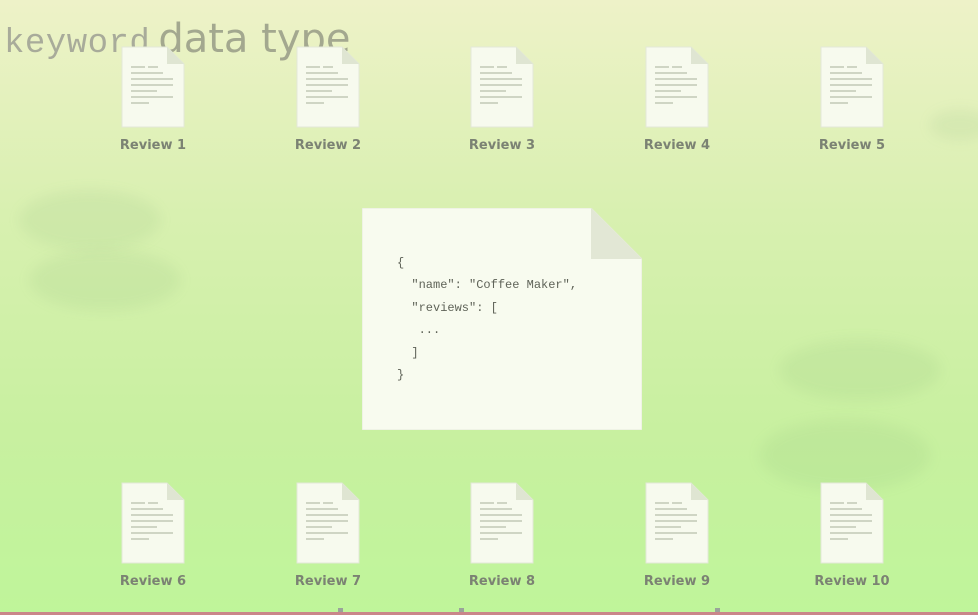 Image resolution: width=978 pixels, height=615 pixels. I want to click on document-review-7: Review 7, so click(328, 535).